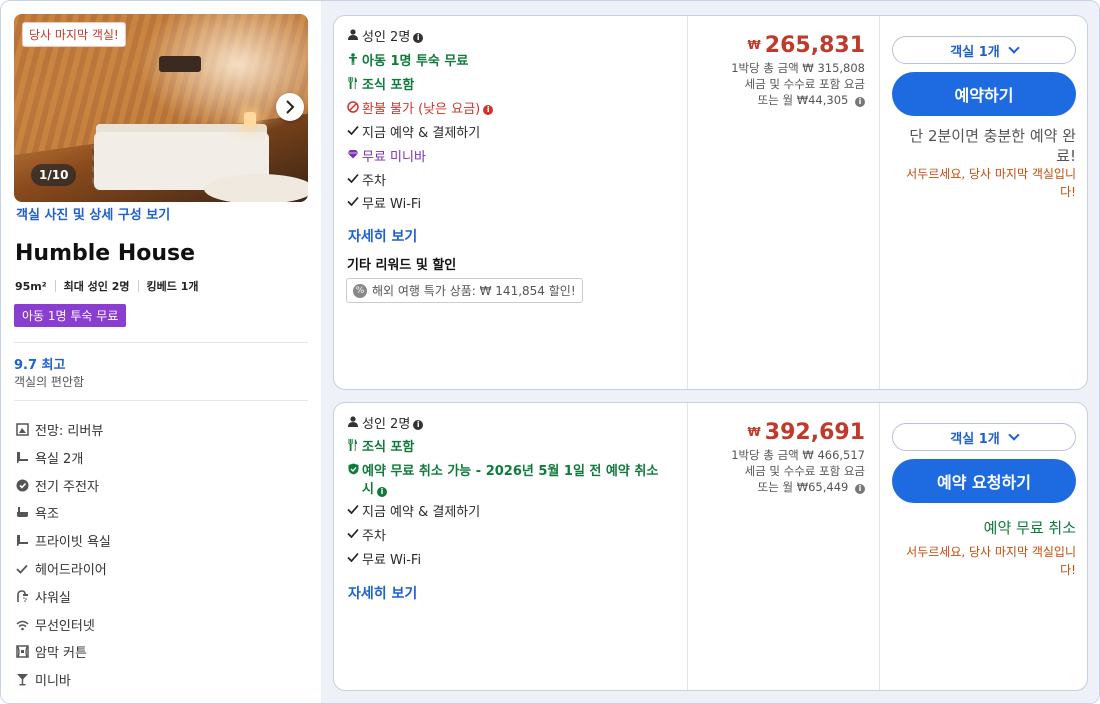 The height and width of the screenshot is (704, 1100). I want to click on room-bed: 킹베드 1개, so click(172, 286).